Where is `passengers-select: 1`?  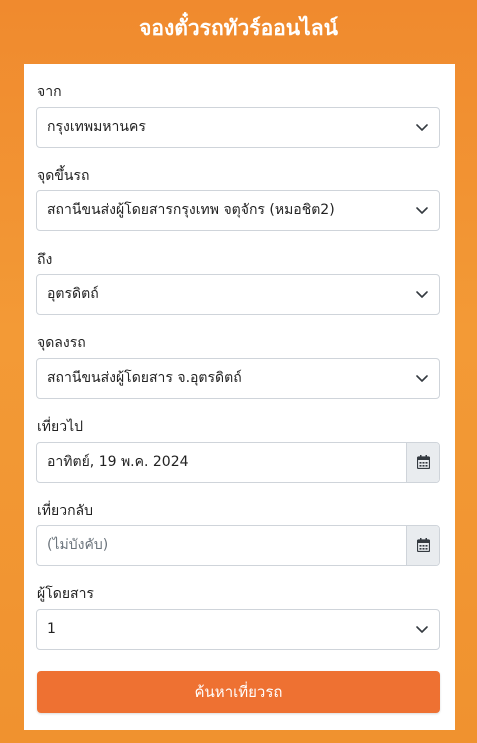
passengers-select: 1 is located at coordinates (238, 629).